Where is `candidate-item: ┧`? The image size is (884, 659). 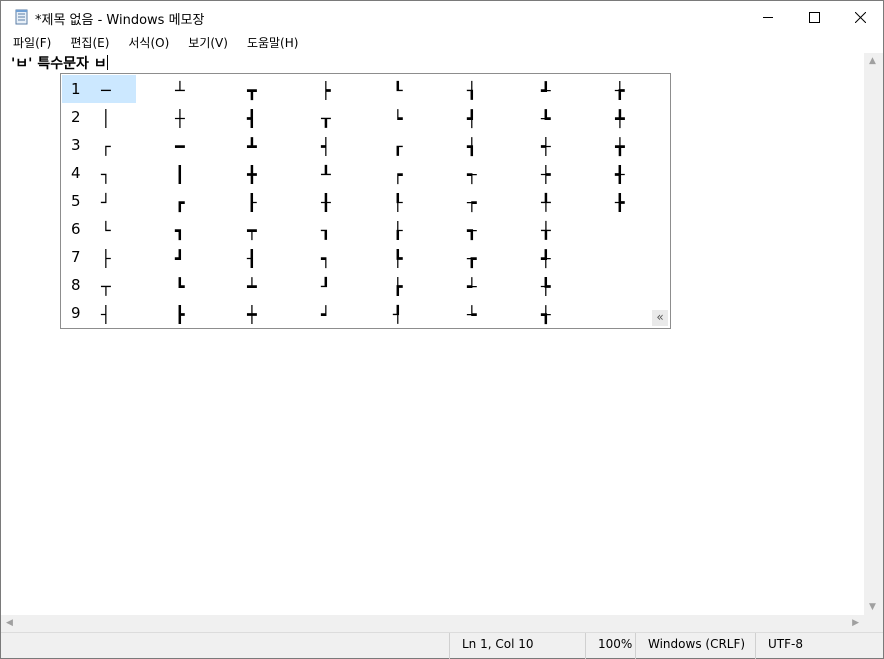
candidate-item: ┧ is located at coordinates (478, 90).